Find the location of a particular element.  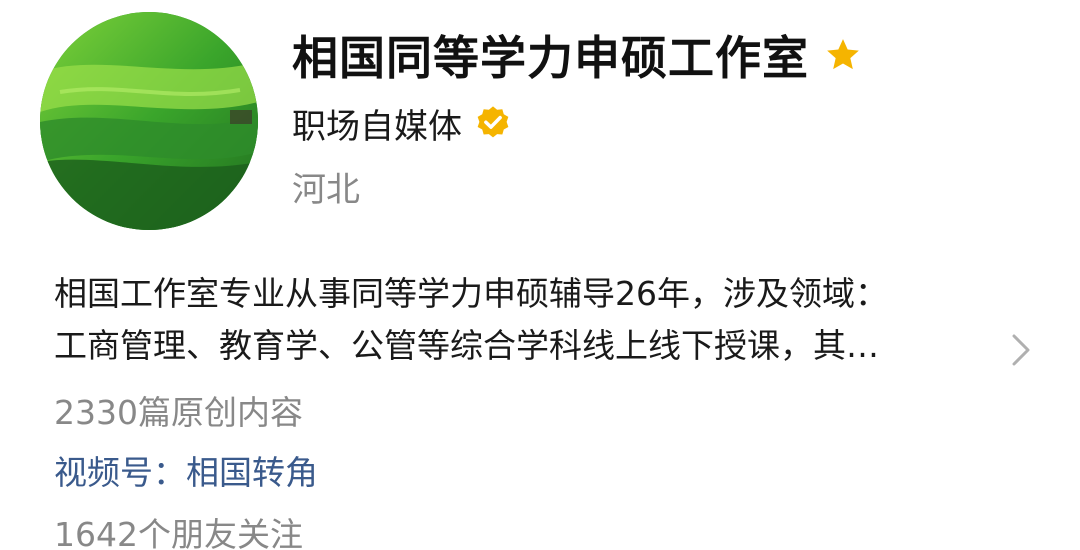

avatar-image is located at coordinates (149, 121).